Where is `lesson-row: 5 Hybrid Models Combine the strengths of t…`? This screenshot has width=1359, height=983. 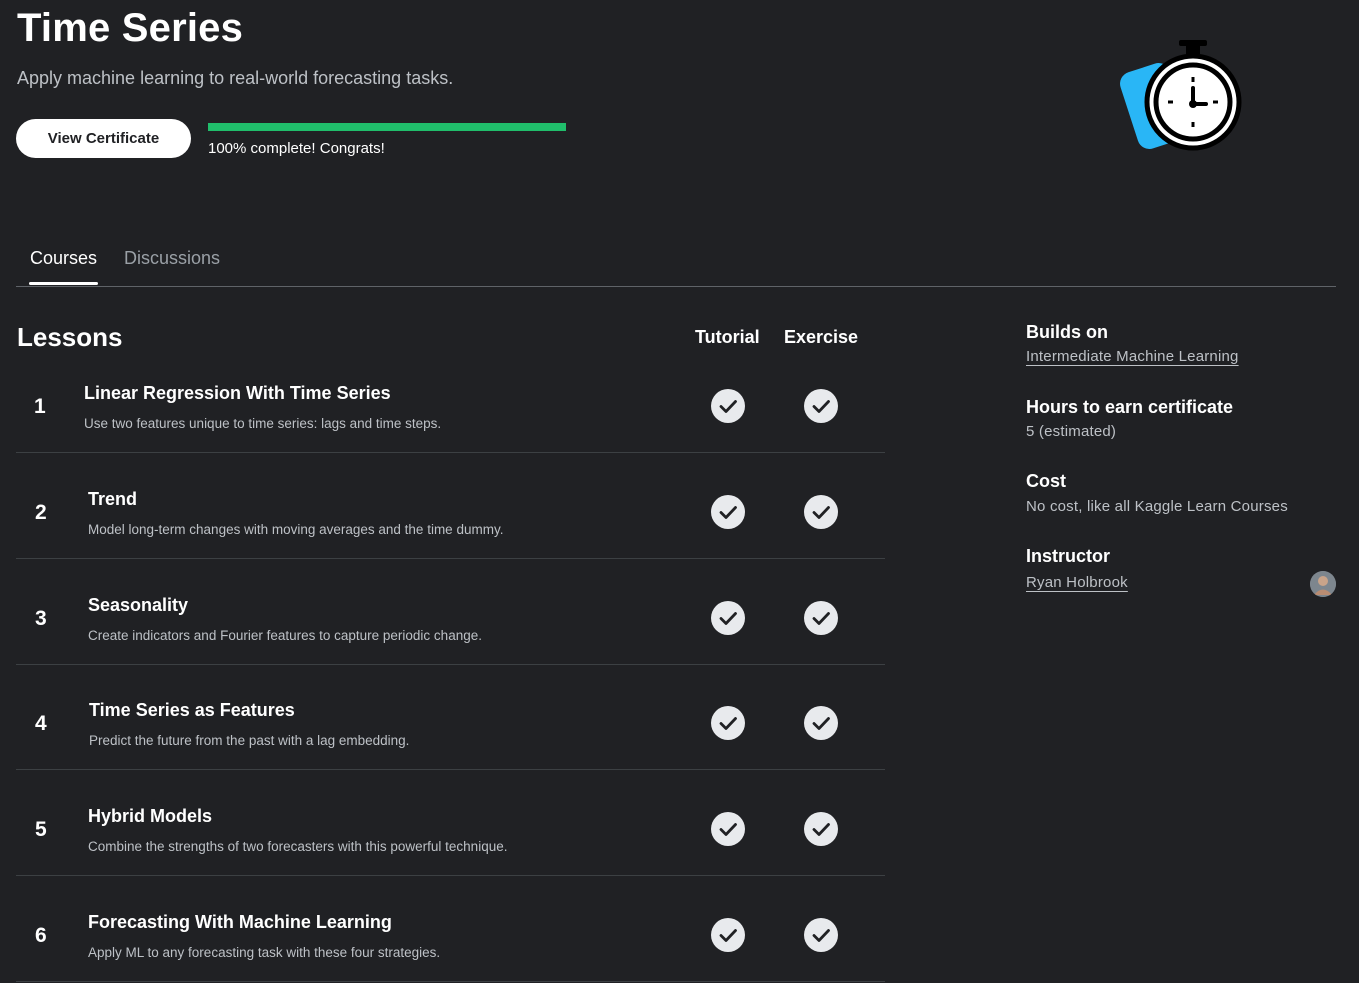 lesson-row: 5 Hybrid Models Combine the strengths of t… is located at coordinates (450, 822).